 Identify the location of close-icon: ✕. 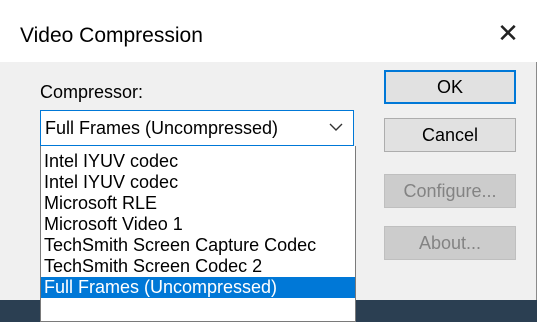
(508, 33).